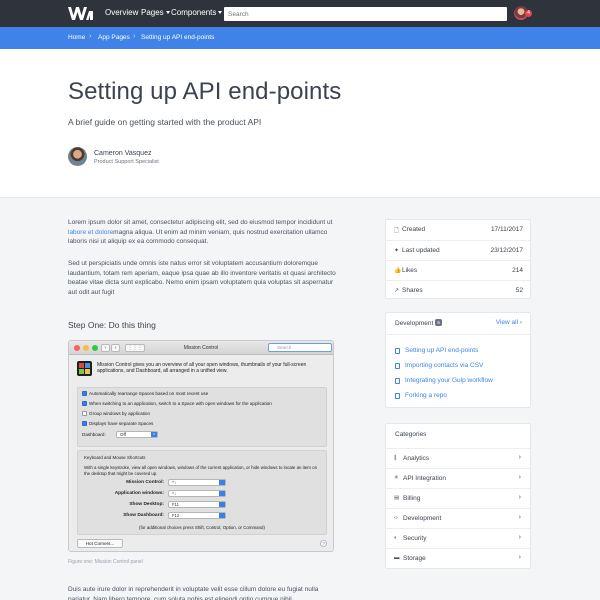  I want to click on top-navbar: Overview Pages Components 4, so click(300, 13).